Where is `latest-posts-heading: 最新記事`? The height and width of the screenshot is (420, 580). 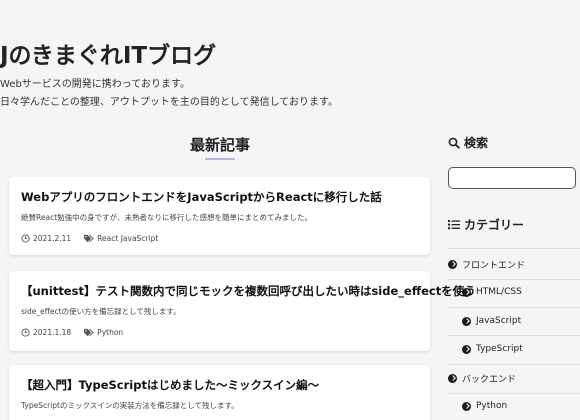 latest-posts-heading: 最新記事 is located at coordinates (219, 145).